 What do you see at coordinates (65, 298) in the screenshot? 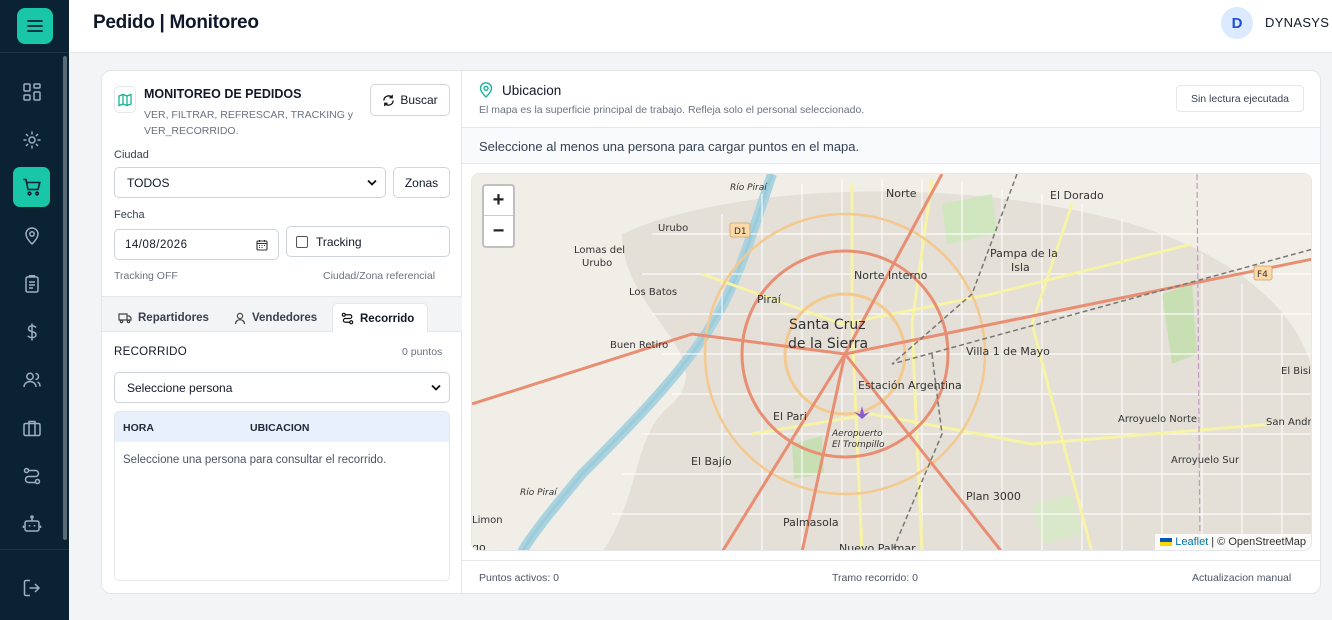
I see `sidebar-scrollbar` at bounding box center [65, 298].